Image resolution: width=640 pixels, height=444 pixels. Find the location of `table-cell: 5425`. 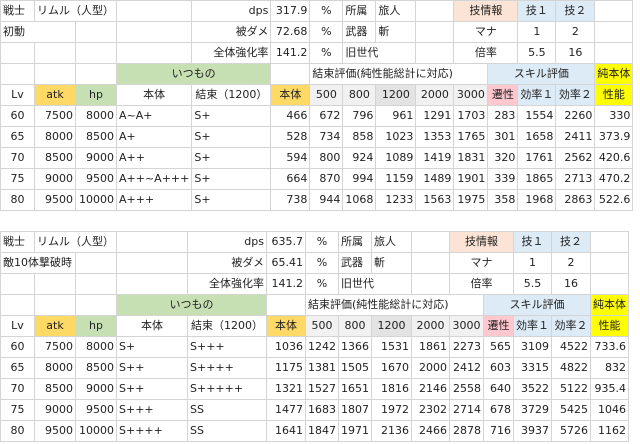

table-cell: 5425 is located at coordinates (571, 410).